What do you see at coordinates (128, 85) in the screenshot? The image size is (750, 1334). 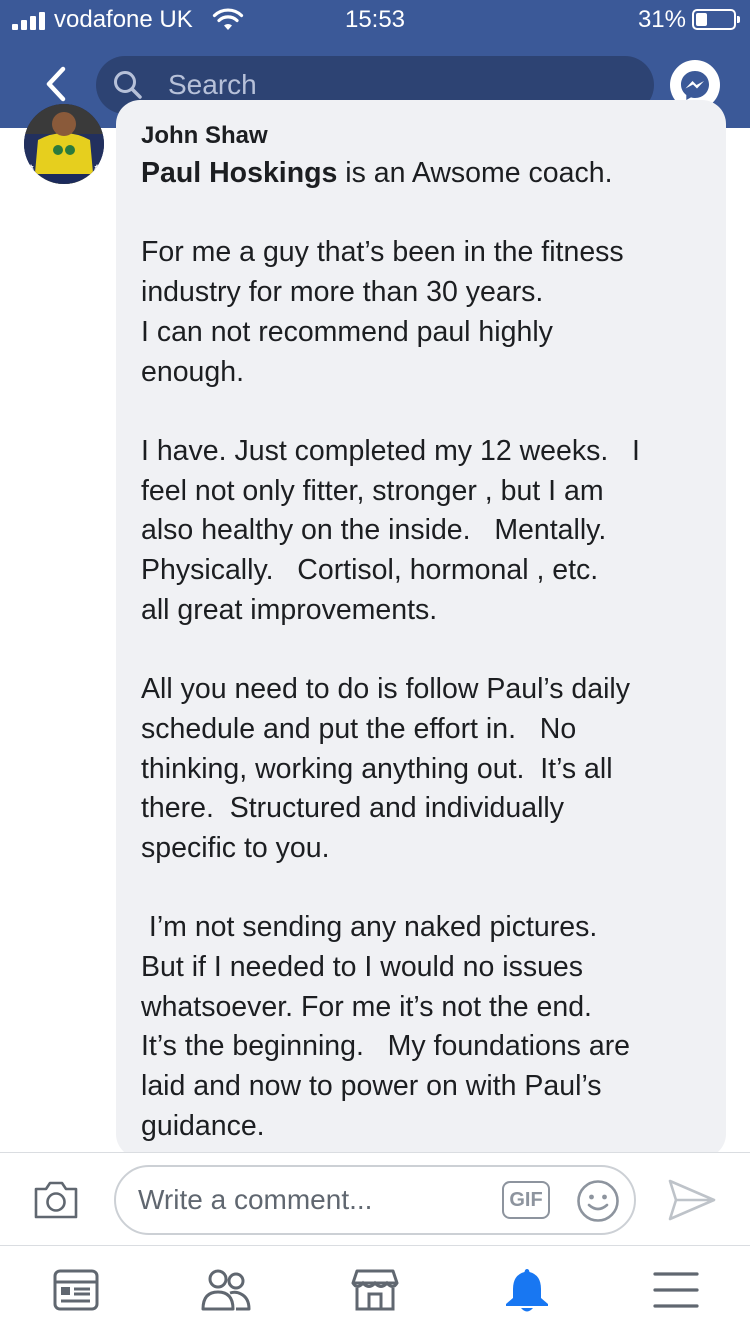 I see `search-icon` at bounding box center [128, 85].